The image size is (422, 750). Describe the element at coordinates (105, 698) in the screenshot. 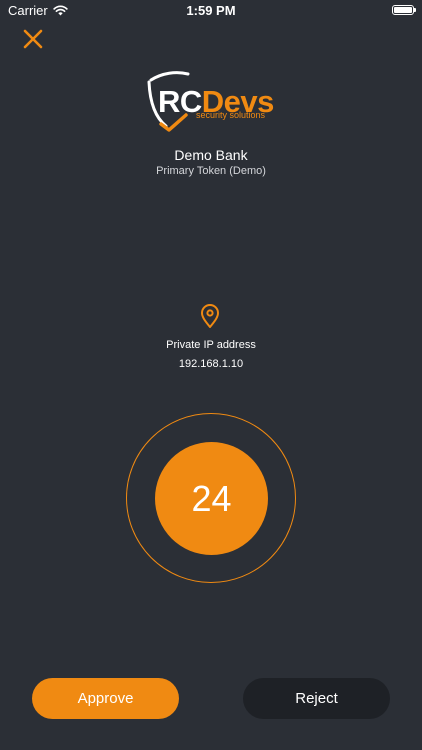

I see `approve-button: Approve` at that location.